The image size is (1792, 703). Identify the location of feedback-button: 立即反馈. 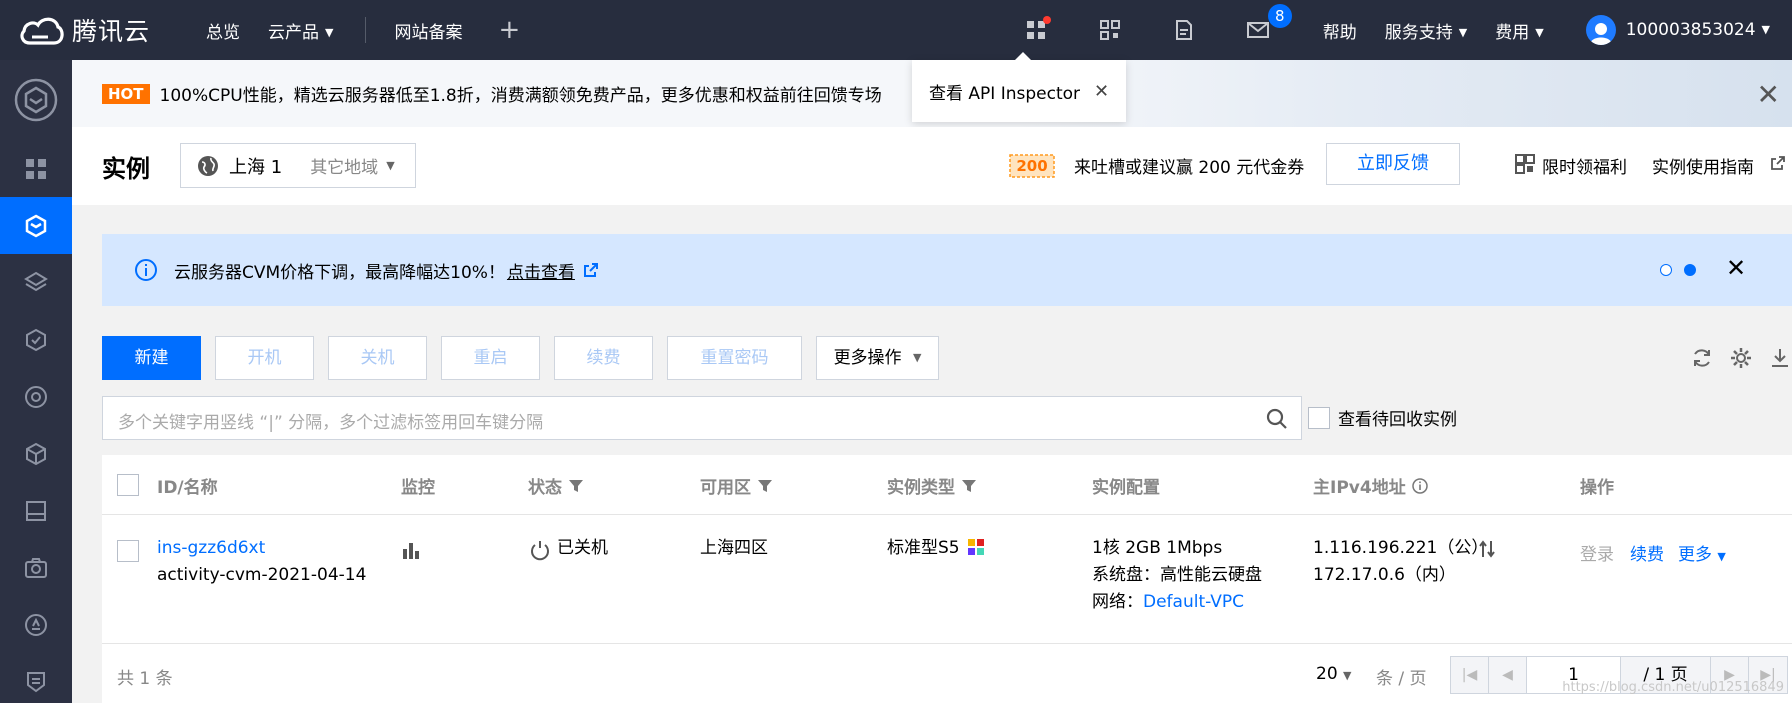
(1393, 164).